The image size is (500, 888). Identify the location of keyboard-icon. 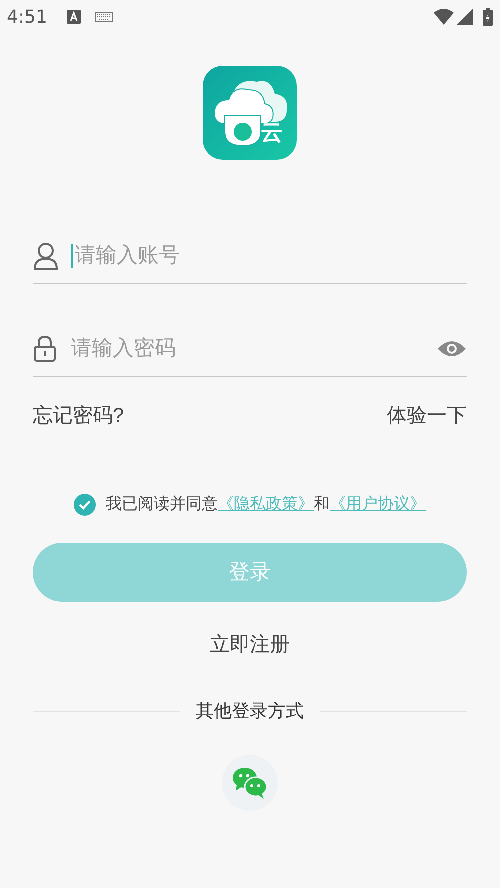
(104, 17).